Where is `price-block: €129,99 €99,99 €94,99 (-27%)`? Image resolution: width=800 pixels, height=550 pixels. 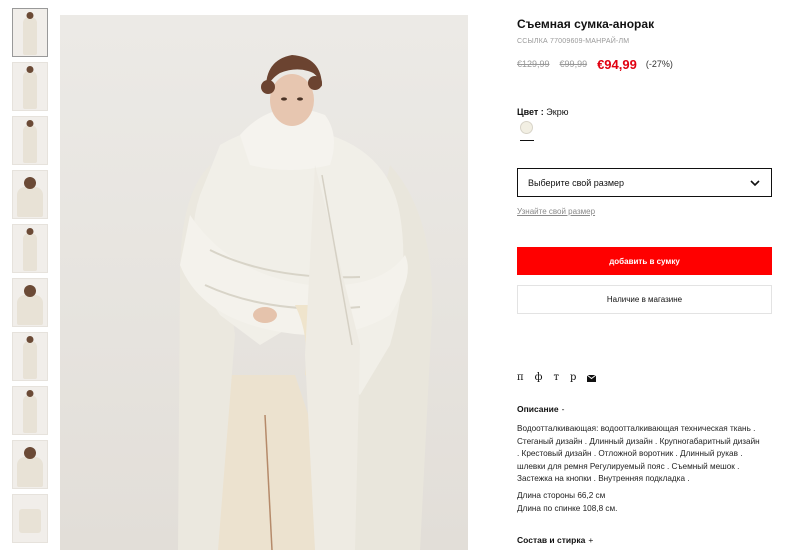 price-block: €129,99 €99,99 €94,99 (-27%) is located at coordinates (595, 64).